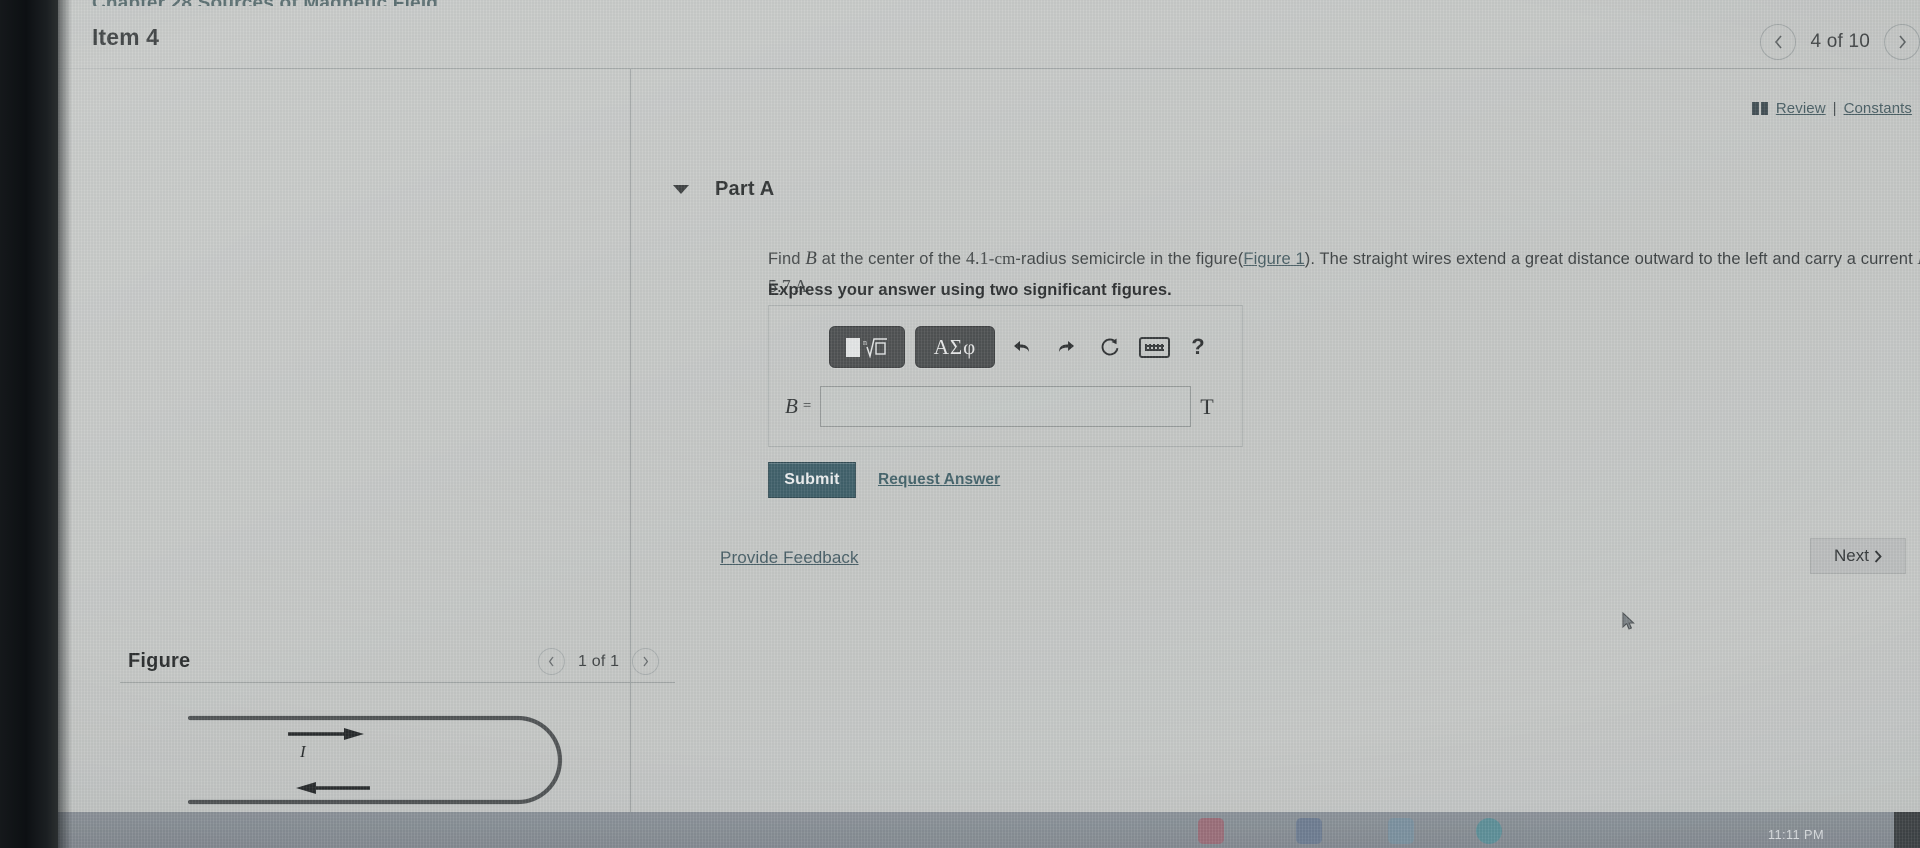  What do you see at coordinates (646, 661) in the screenshot?
I see `next-figure-button` at bounding box center [646, 661].